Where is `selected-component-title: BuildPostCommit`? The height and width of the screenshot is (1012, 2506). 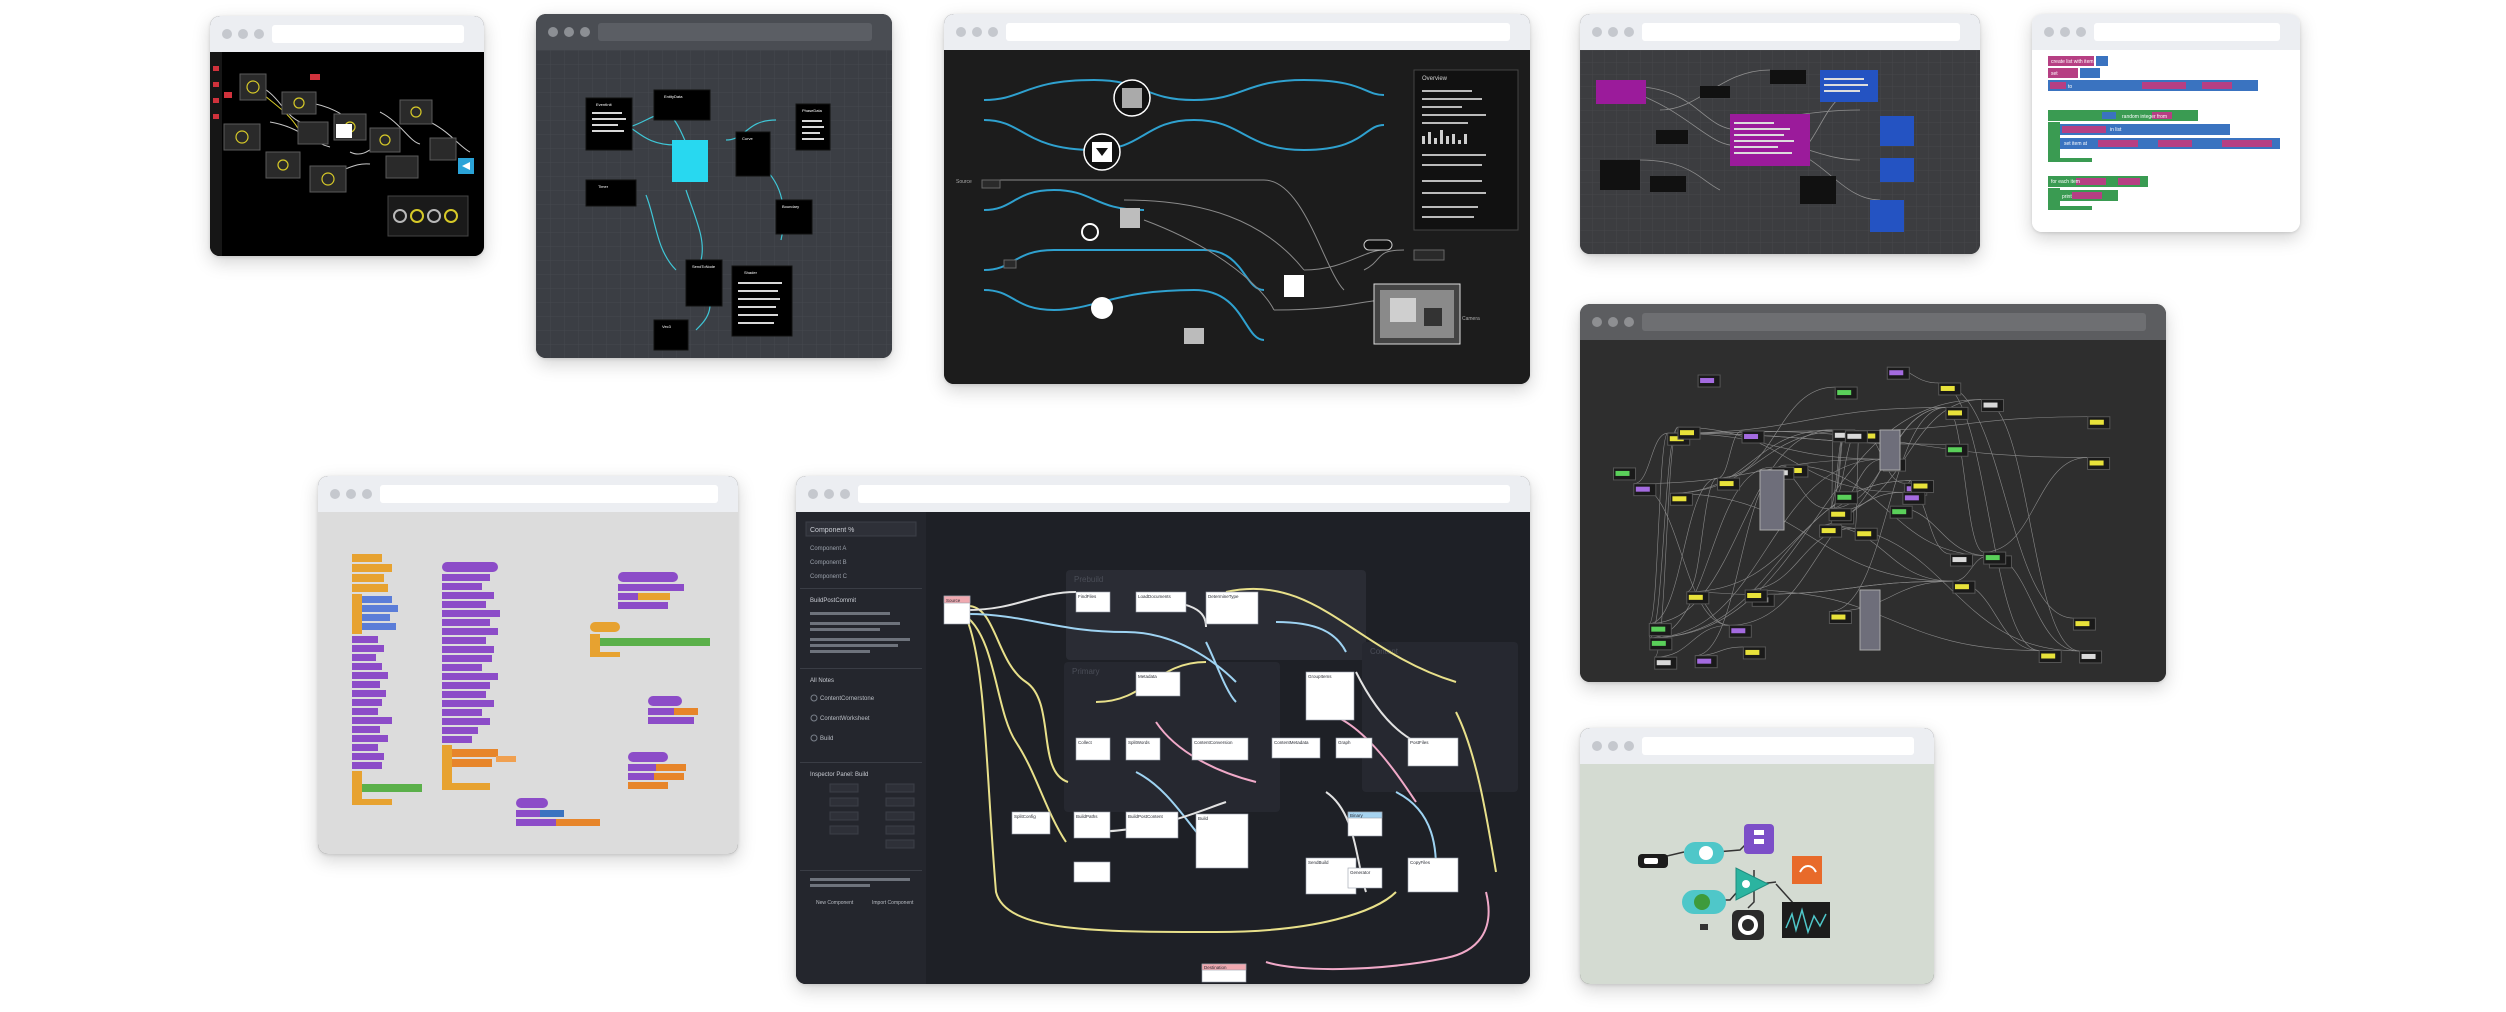 selected-component-title: BuildPostCommit is located at coordinates (833, 601).